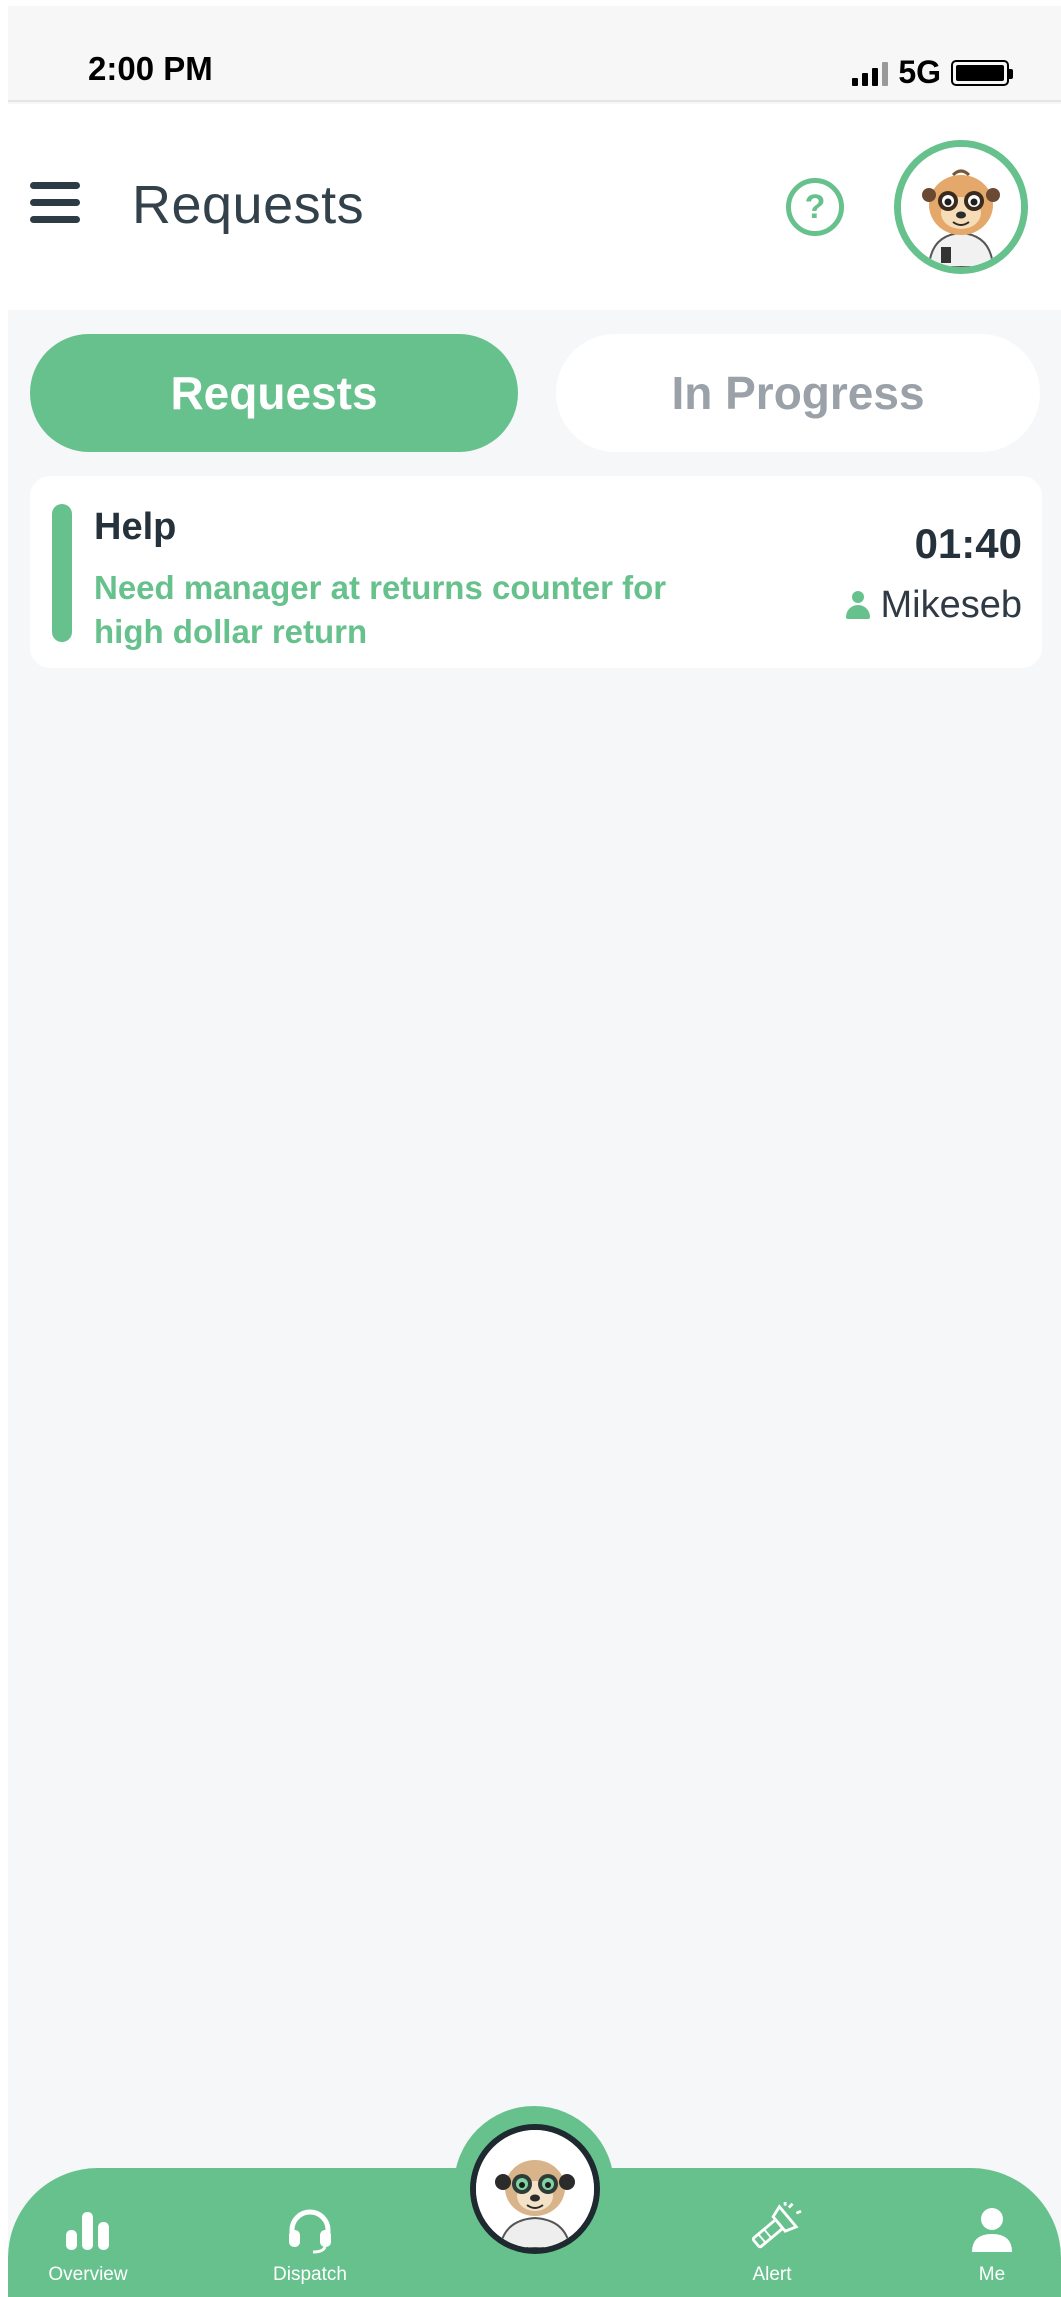 This screenshot has width=1061, height=2297. What do you see at coordinates (310, 2230) in the screenshot?
I see `headset-icon` at bounding box center [310, 2230].